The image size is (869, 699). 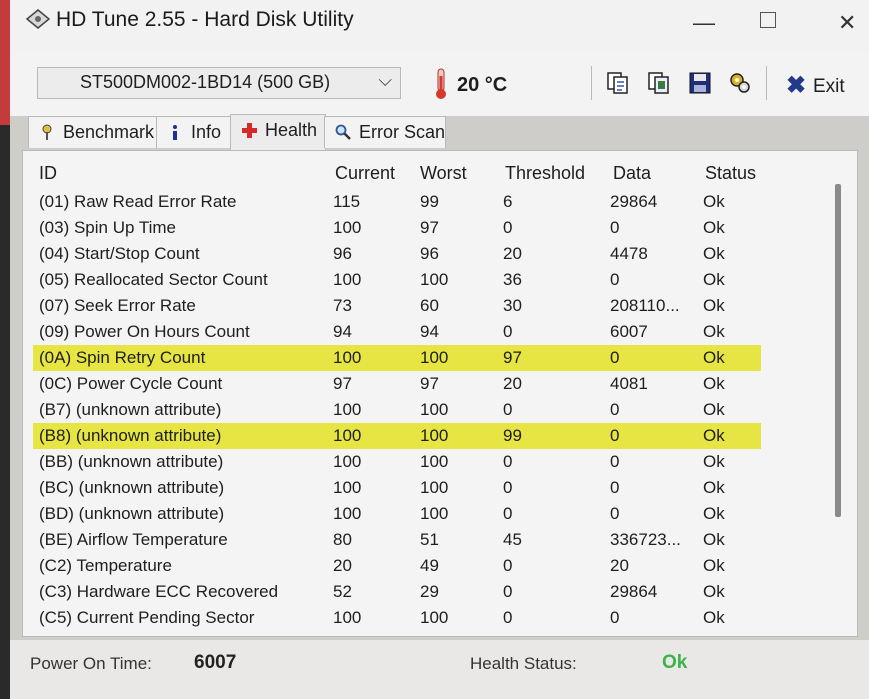 I want to click on thermometer-icon, so click(x=441, y=83).